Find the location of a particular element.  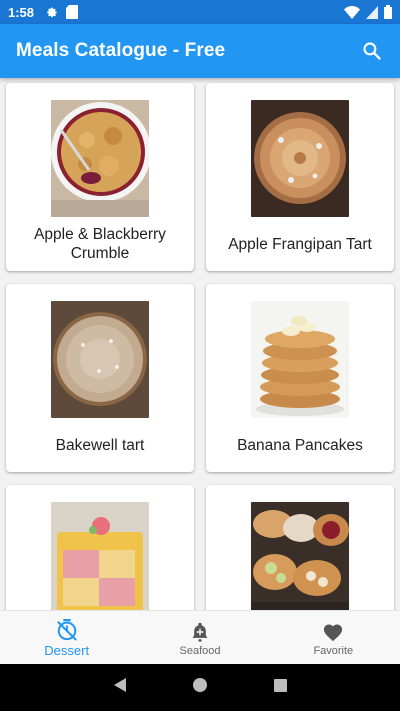

app-bar: Meals Catalogue - Free is located at coordinates (200, 51).